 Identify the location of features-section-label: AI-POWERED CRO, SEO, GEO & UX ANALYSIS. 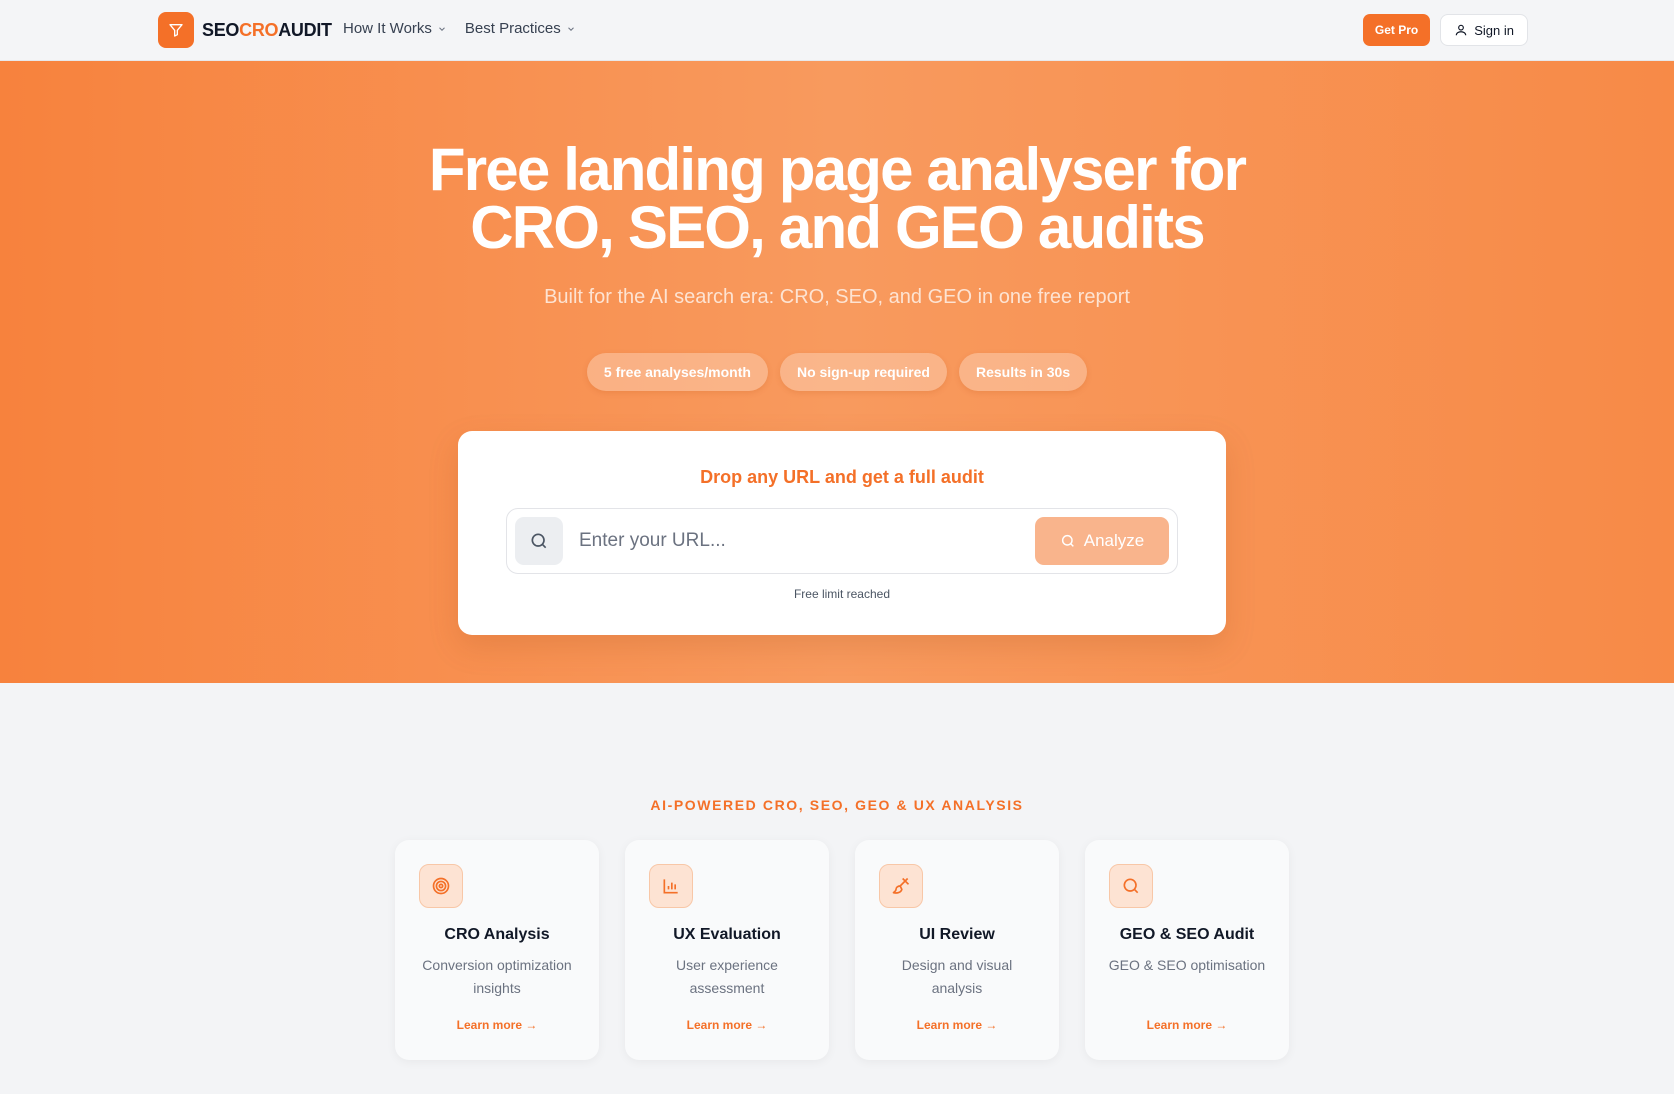
(837, 805).